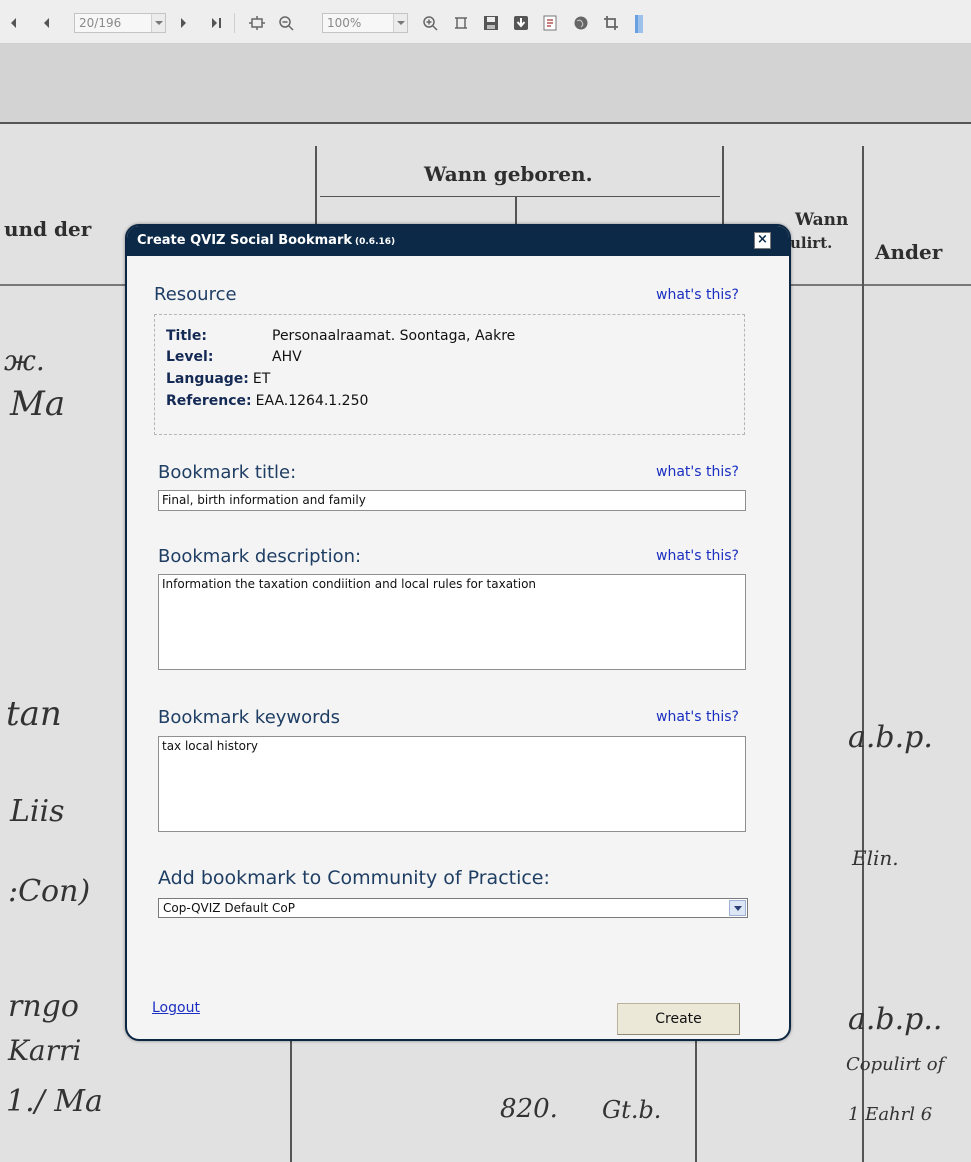  What do you see at coordinates (678, 1019) in the screenshot?
I see `create-button: Create` at bounding box center [678, 1019].